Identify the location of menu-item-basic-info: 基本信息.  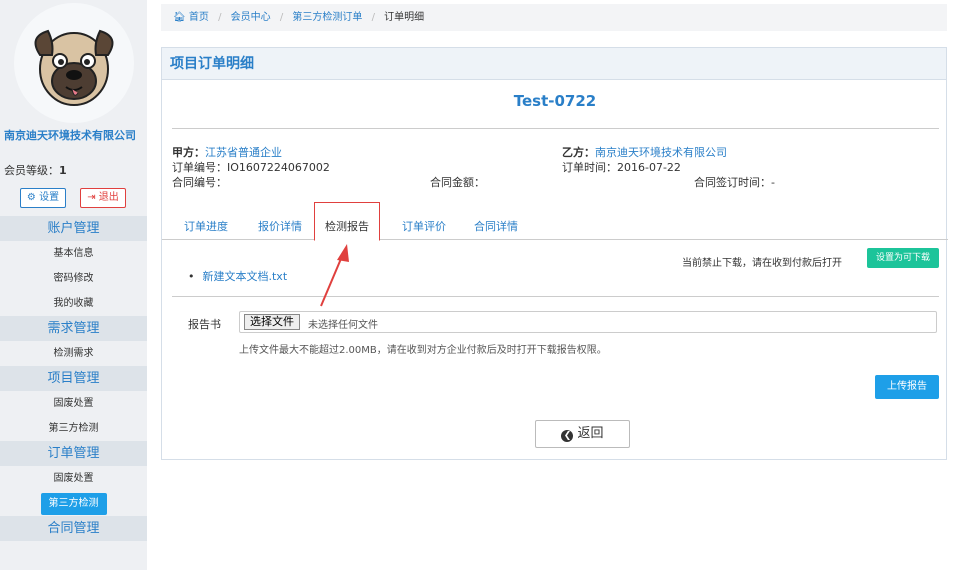
(73, 253).